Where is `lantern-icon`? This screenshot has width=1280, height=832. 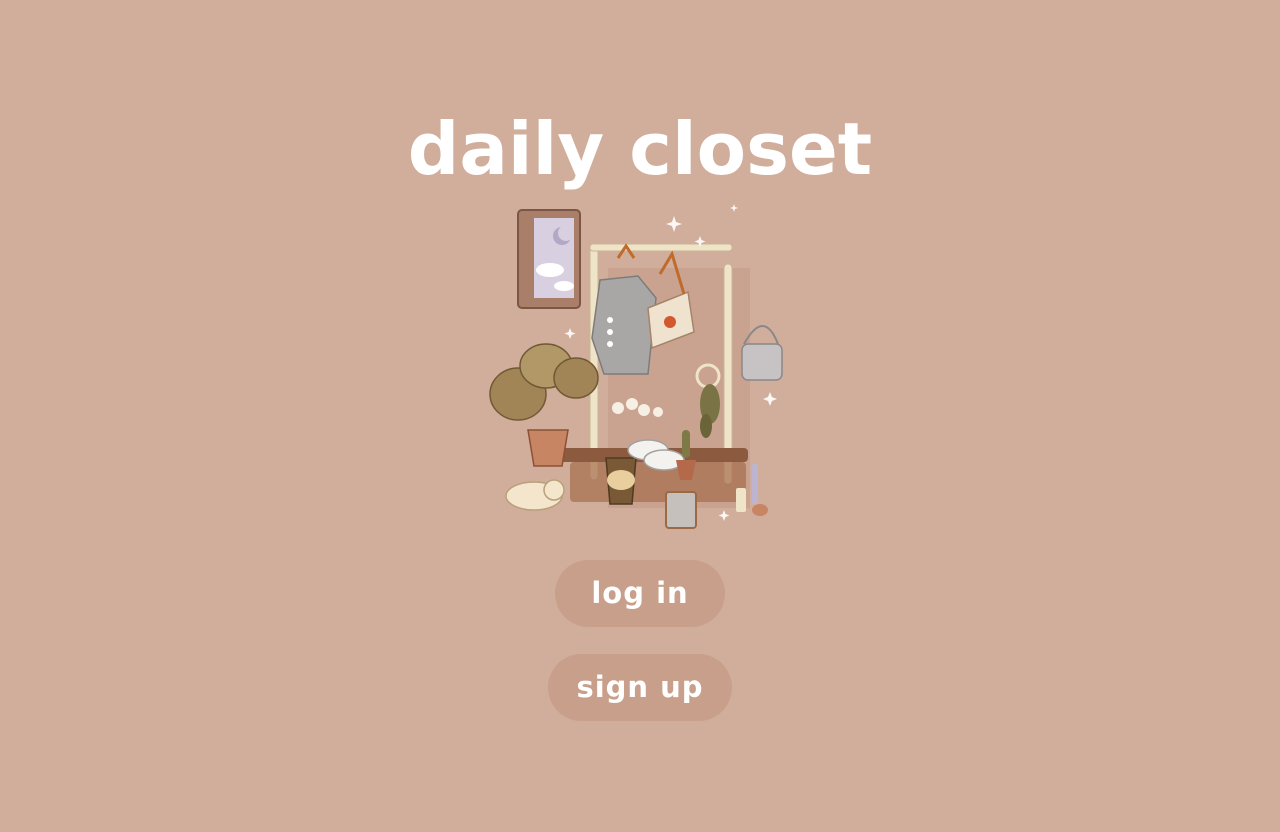 lantern-icon is located at coordinates (681, 510).